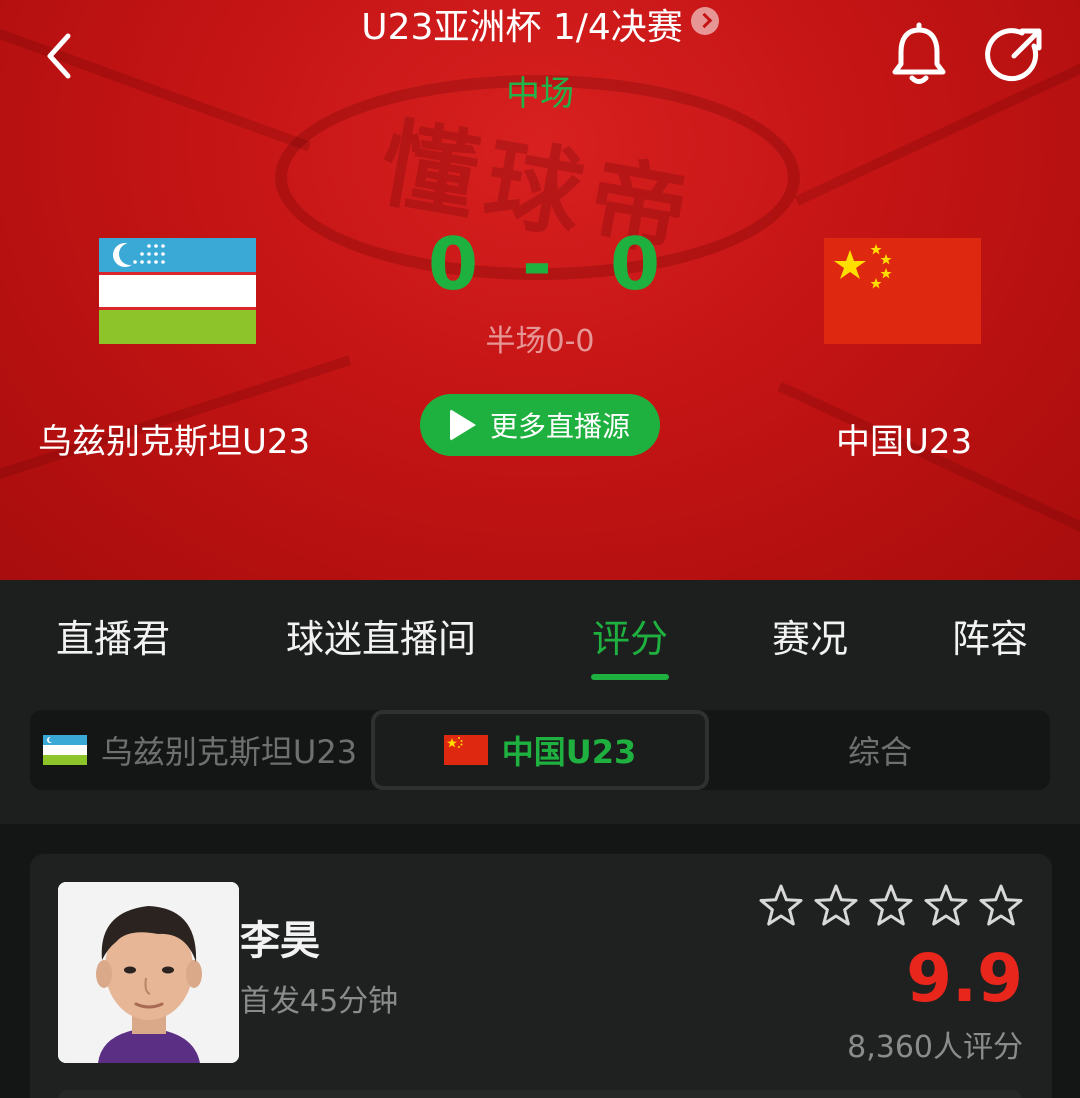  I want to click on scoreboard: 0 - 0, so click(540, 264).